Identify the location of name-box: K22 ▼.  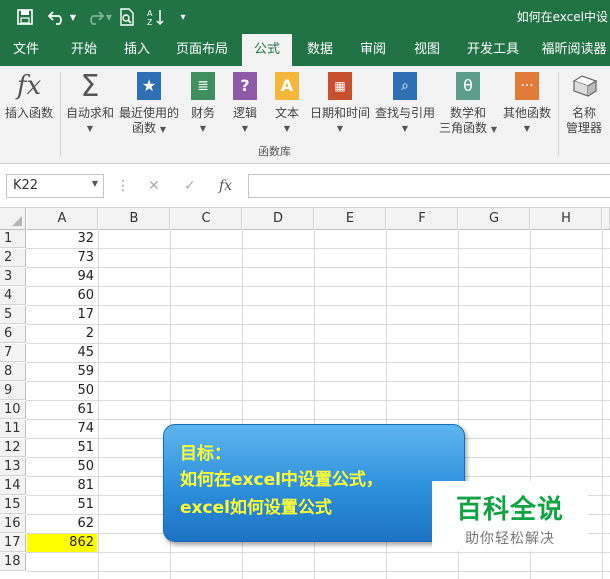
(55, 186).